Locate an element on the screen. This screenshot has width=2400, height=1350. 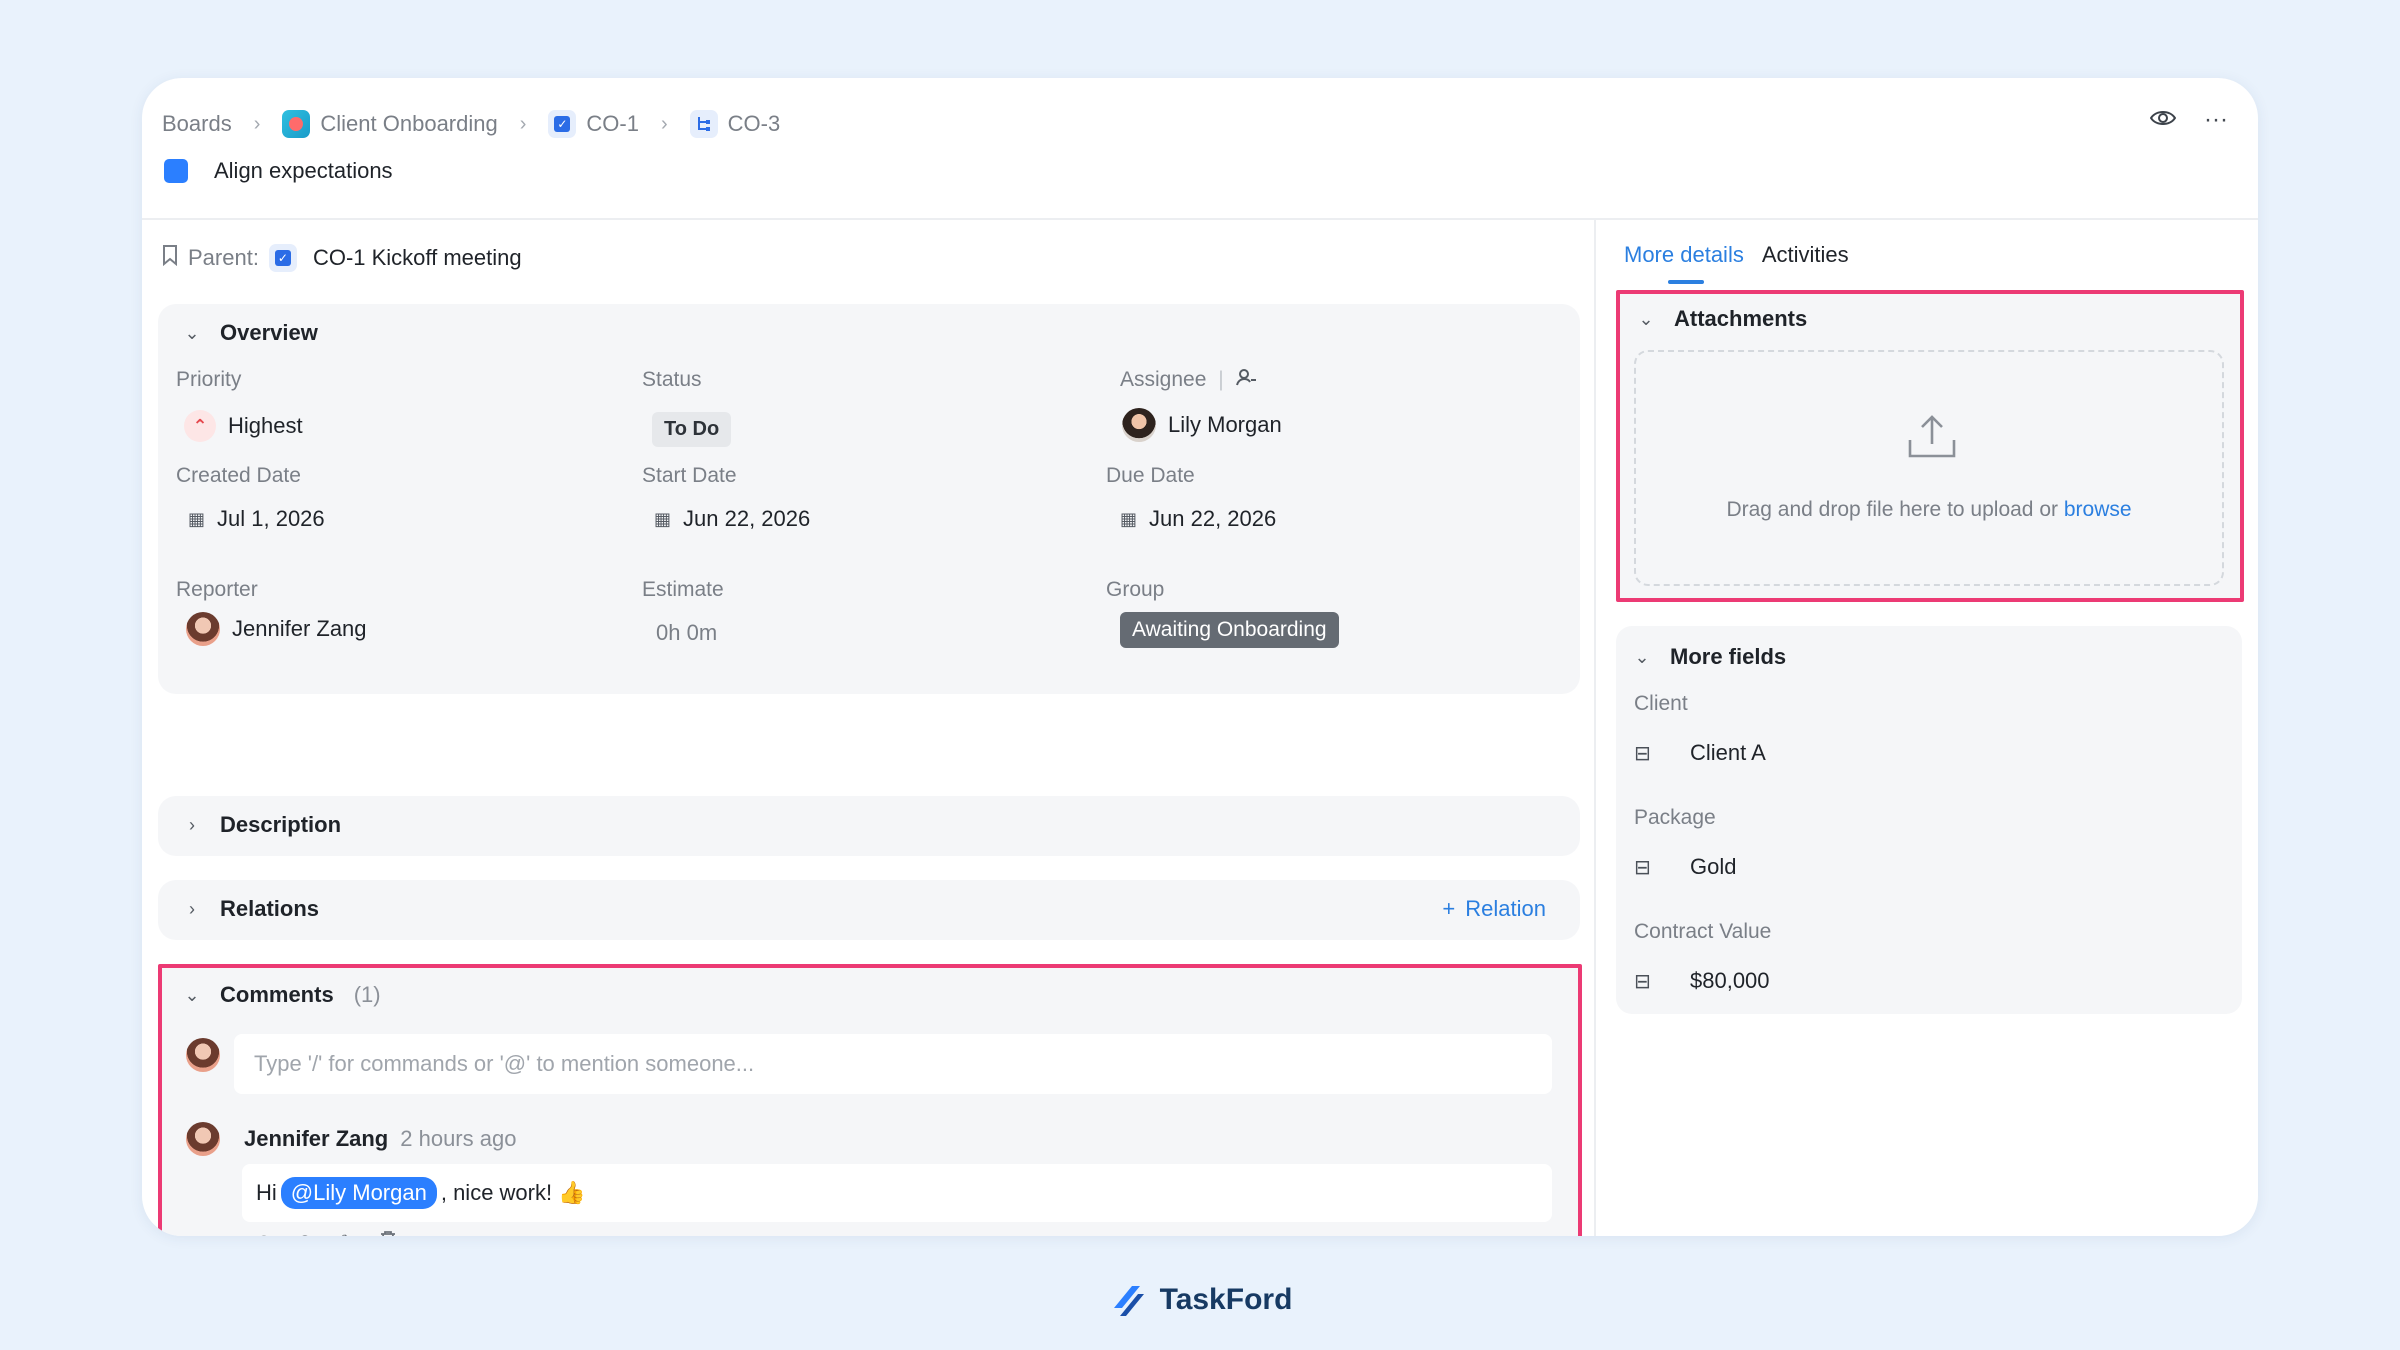
client-field: ⊟ Client A is located at coordinates (1700, 753).